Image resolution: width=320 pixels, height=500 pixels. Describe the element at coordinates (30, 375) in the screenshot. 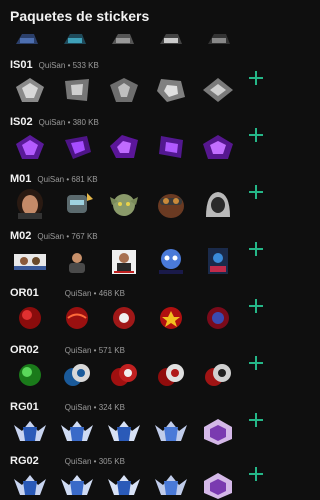

I see `sticker-green-orb` at that location.